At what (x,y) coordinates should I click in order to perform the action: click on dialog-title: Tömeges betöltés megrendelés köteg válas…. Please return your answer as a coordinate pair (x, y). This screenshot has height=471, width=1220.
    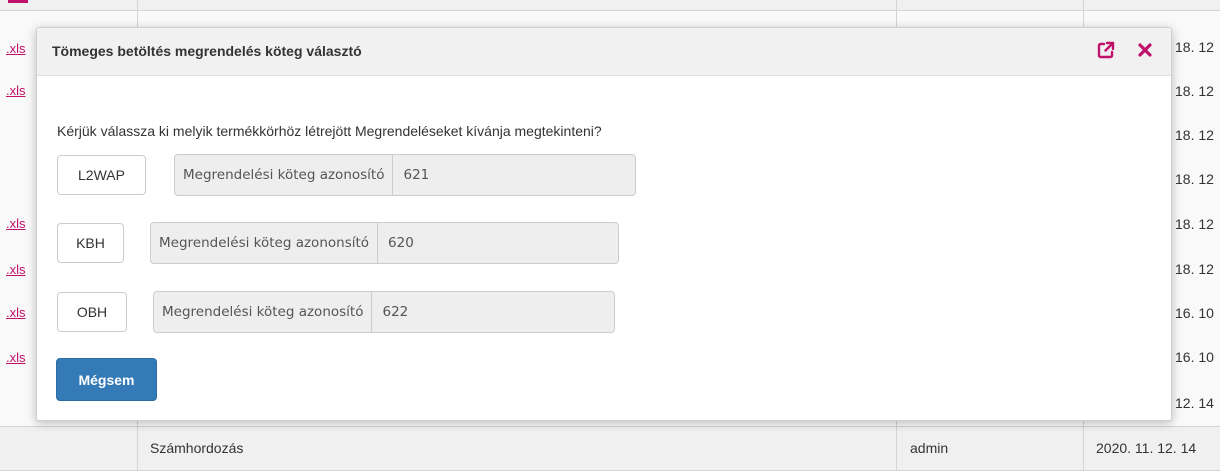
    Looking at the image, I should click on (207, 51).